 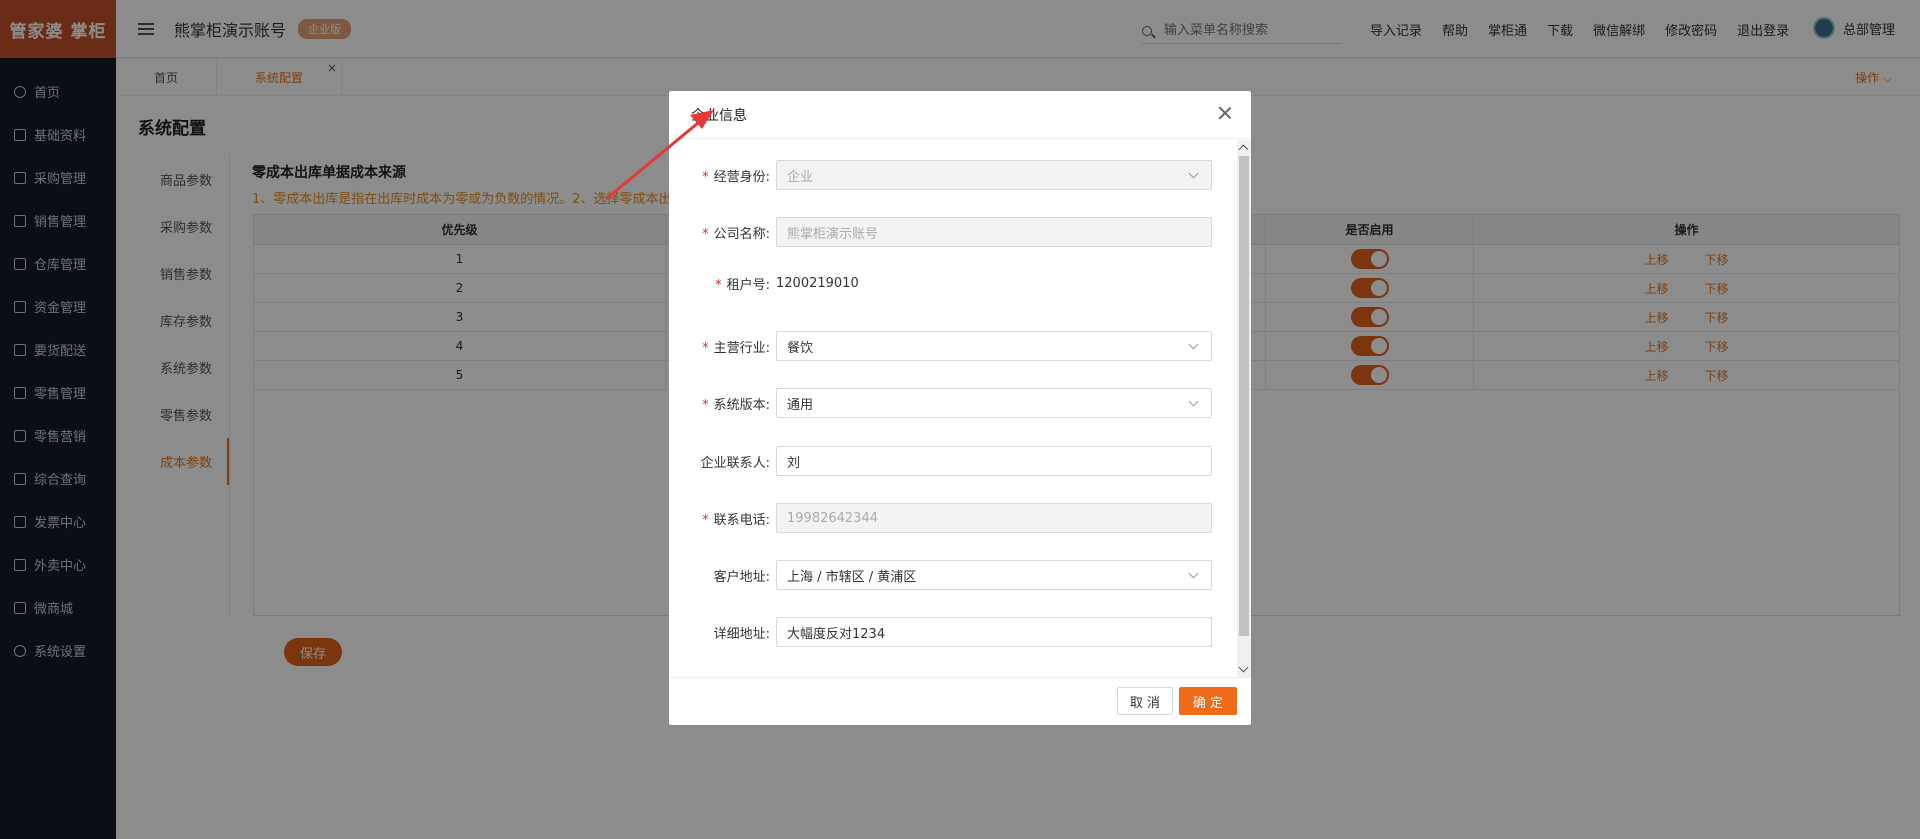 I want to click on field-label: * 公司名称:, so click(x=722, y=232).